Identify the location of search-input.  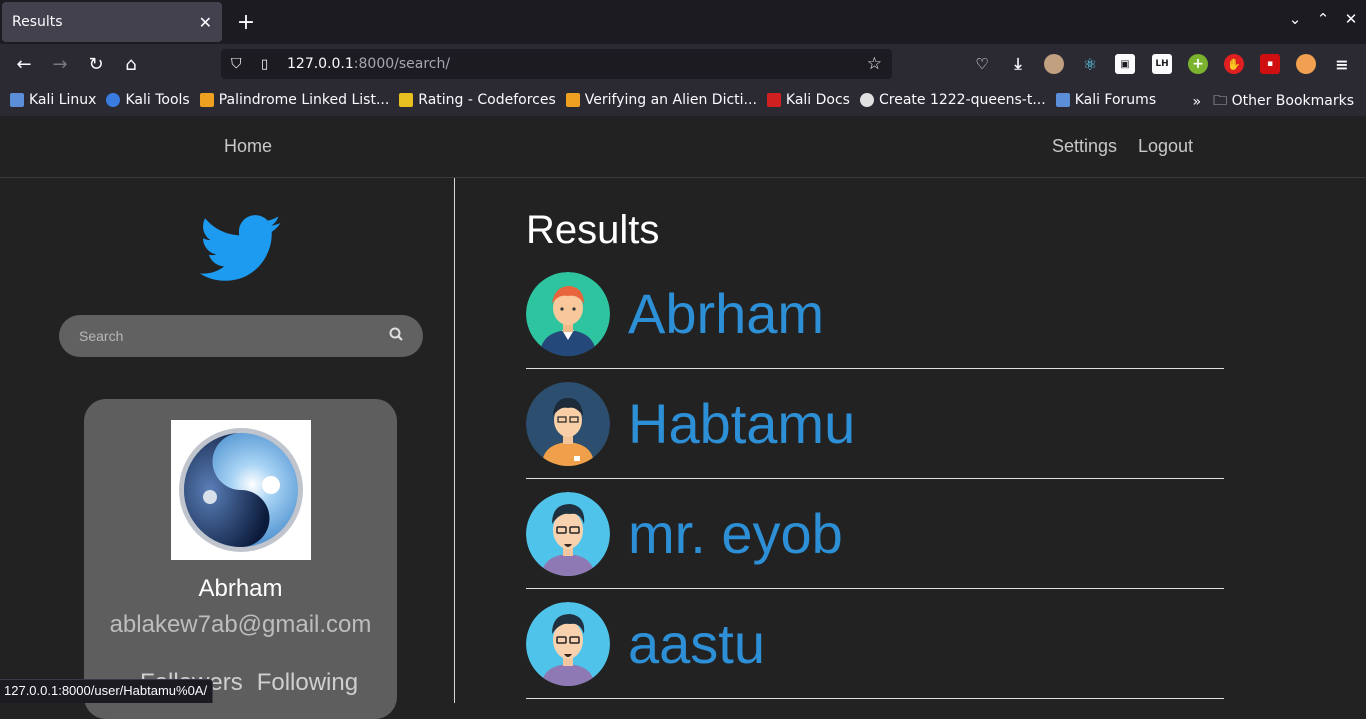
(234, 336).